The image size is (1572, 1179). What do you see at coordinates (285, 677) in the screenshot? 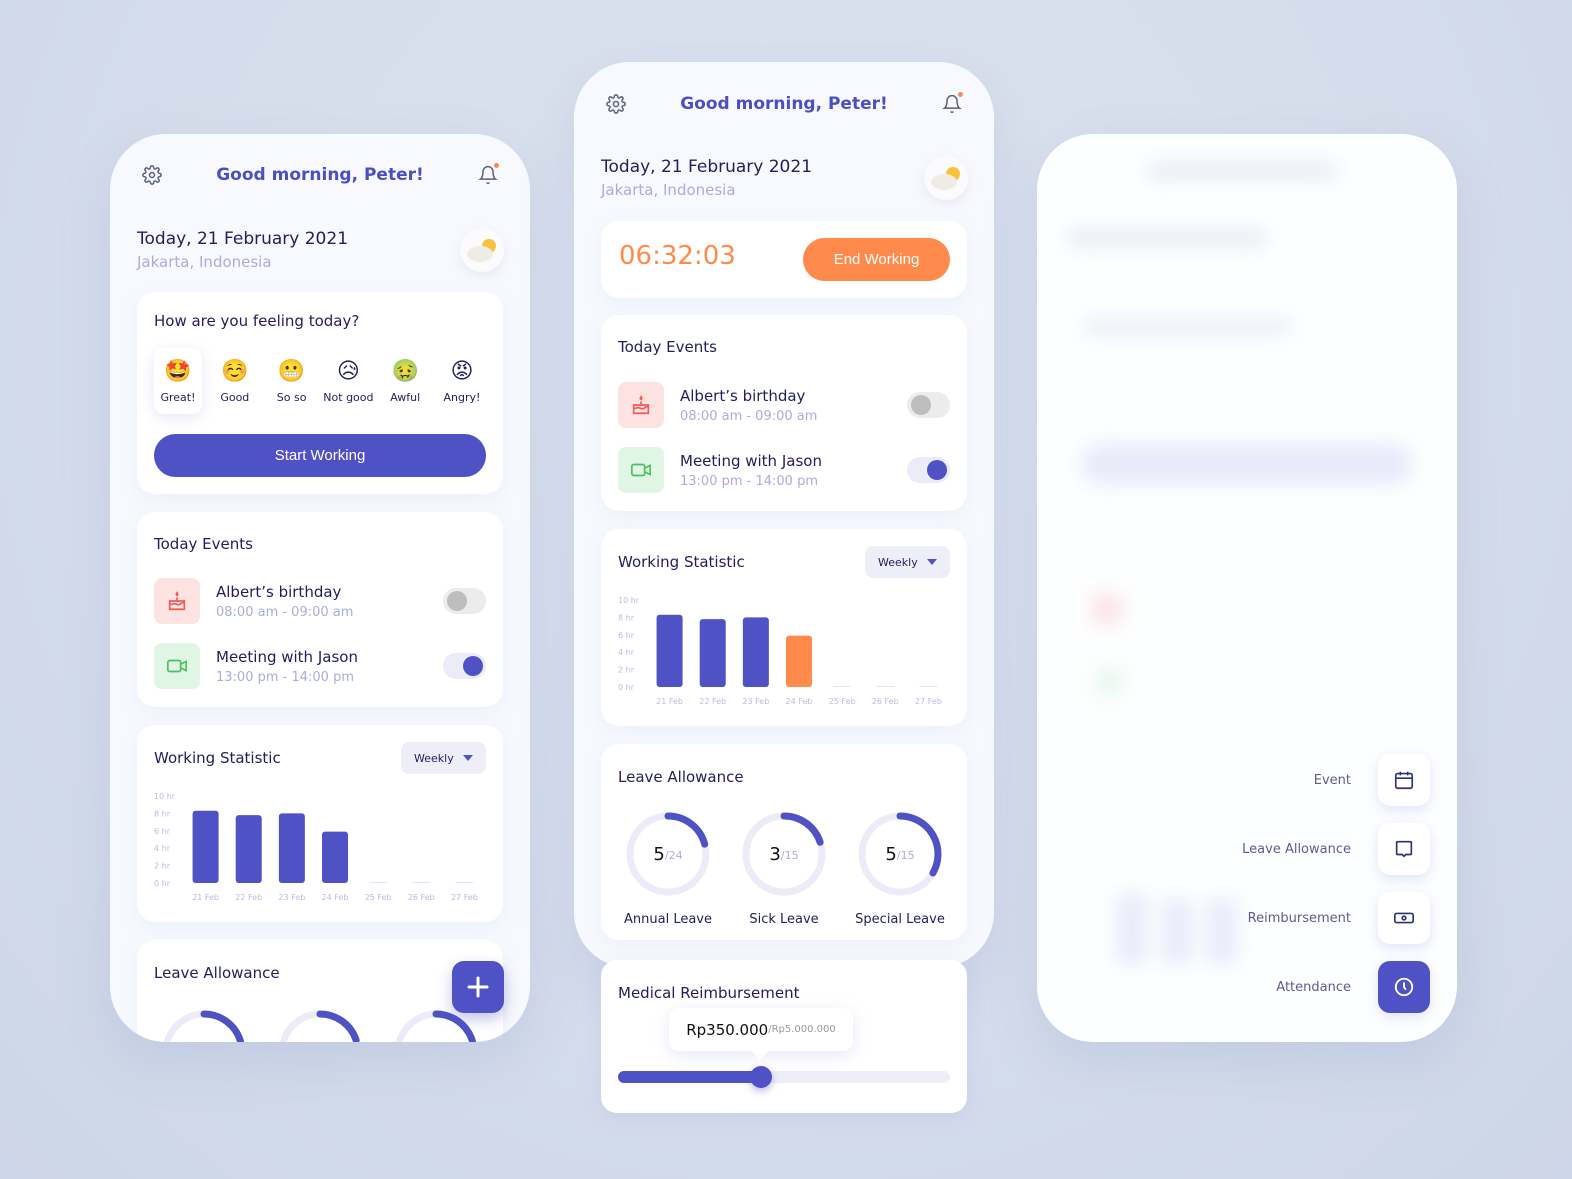
I see `event-time: 13:00 pm - 14:00 pm` at bounding box center [285, 677].